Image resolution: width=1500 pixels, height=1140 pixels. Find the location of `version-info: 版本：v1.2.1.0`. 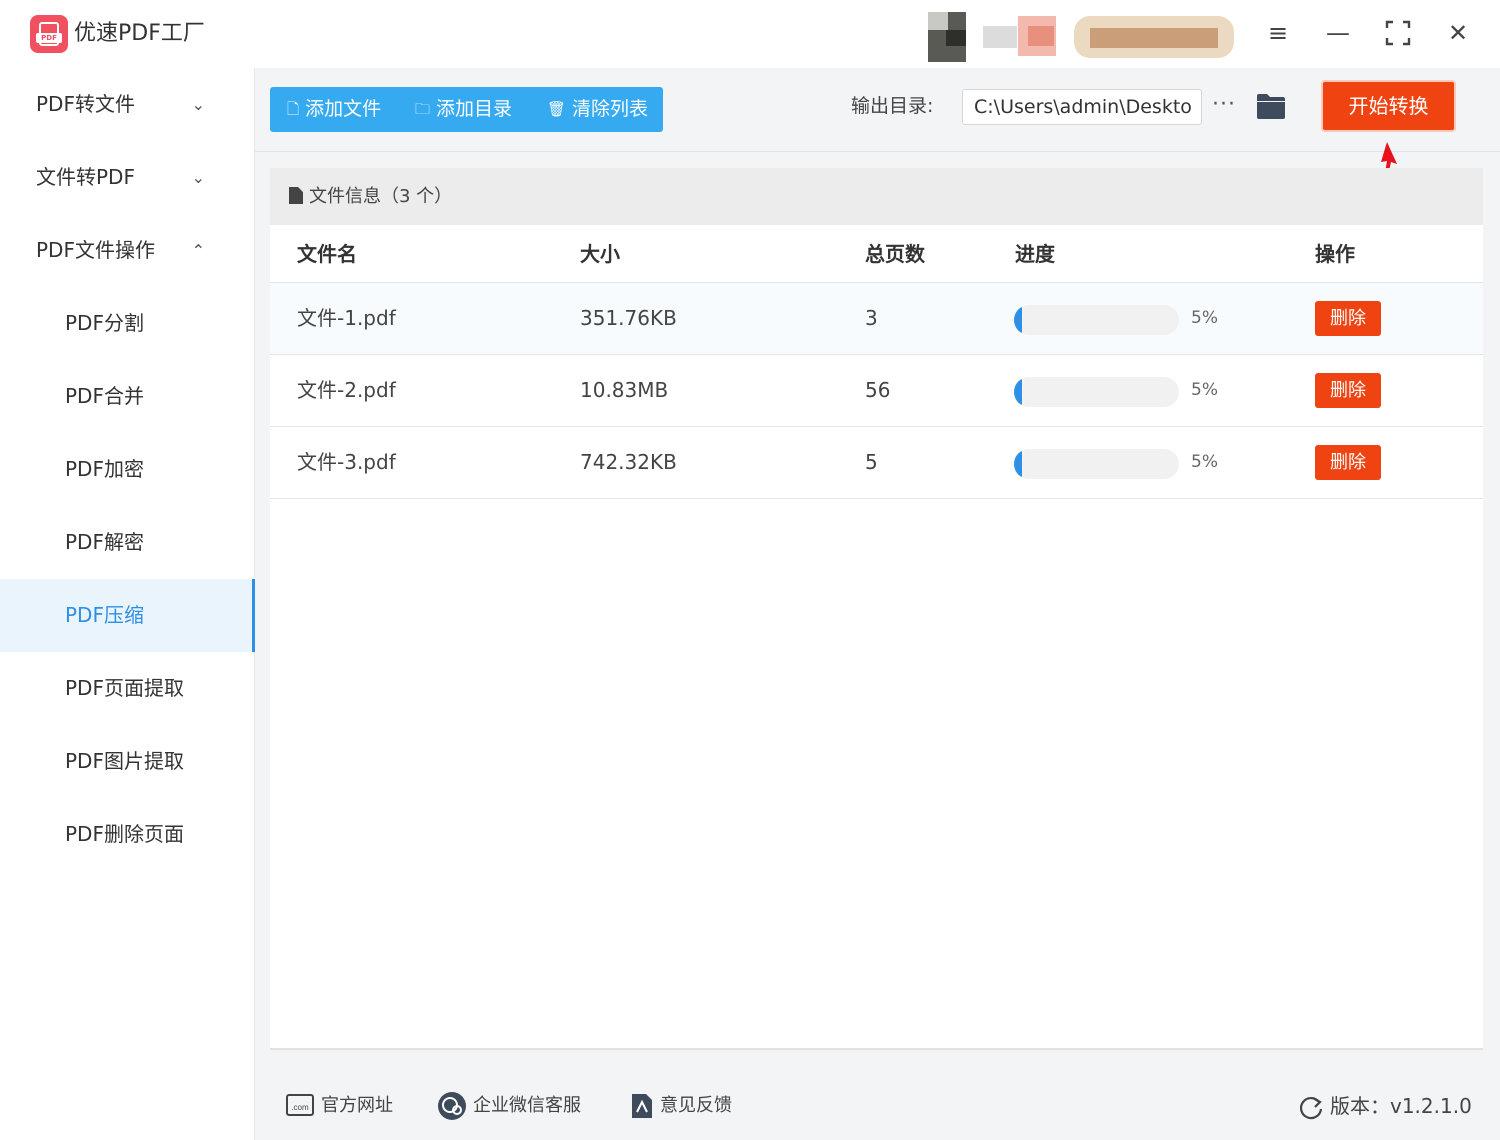

version-info: 版本：v1.2.1.0 is located at coordinates (1385, 1106).